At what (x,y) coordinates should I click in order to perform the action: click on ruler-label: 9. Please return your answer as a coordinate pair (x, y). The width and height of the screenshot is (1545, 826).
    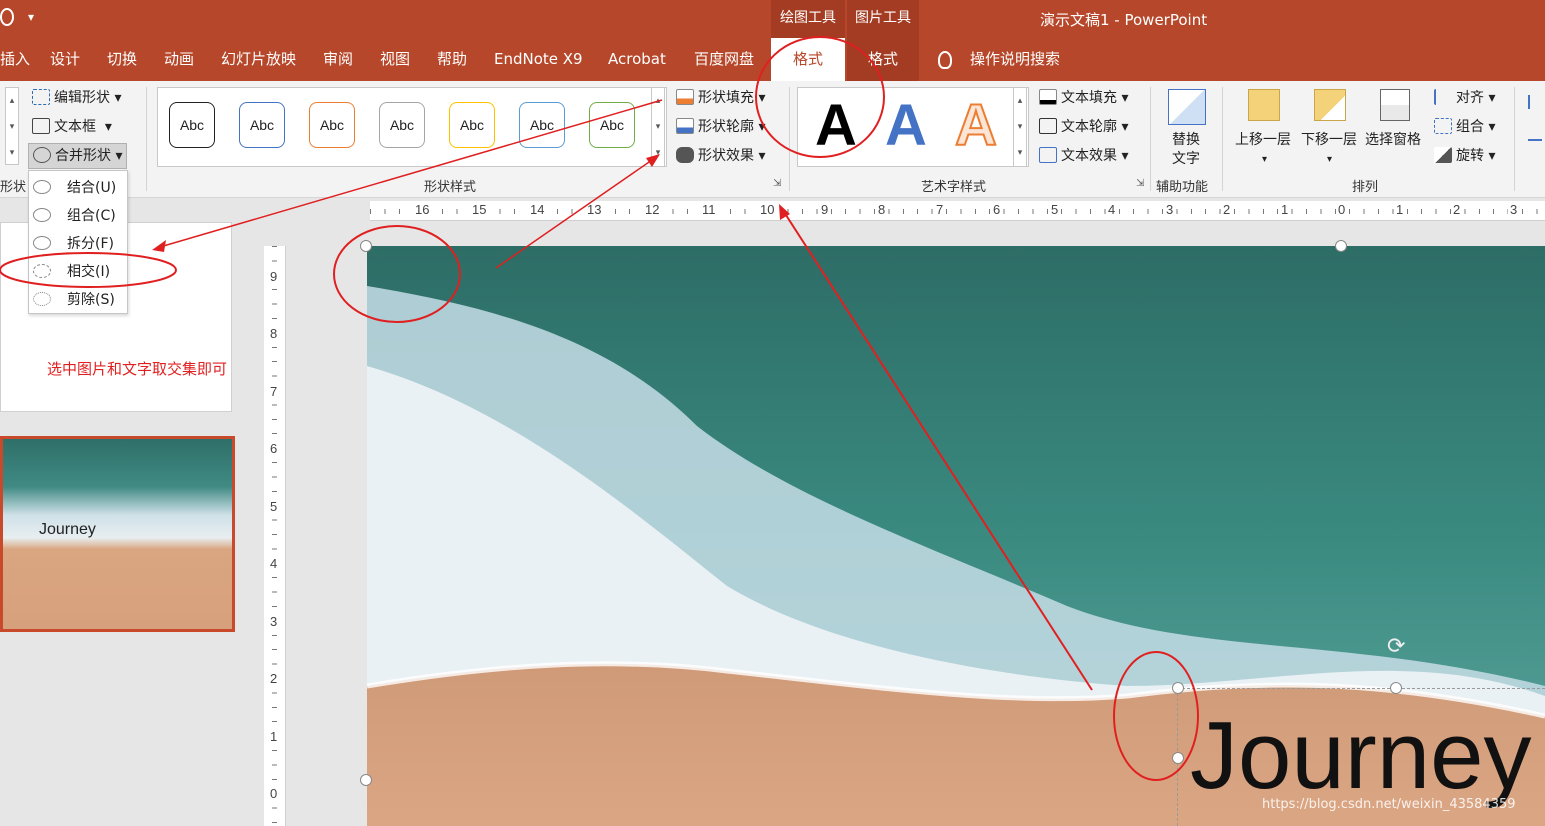
    Looking at the image, I should click on (274, 276).